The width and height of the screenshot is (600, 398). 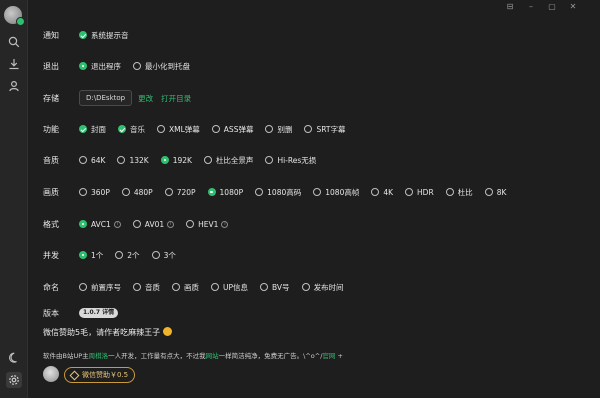 What do you see at coordinates (161, 66) in the screenshot?
I see `option-exit-1: 最小化到托盘` at bounding box center [161, 66].